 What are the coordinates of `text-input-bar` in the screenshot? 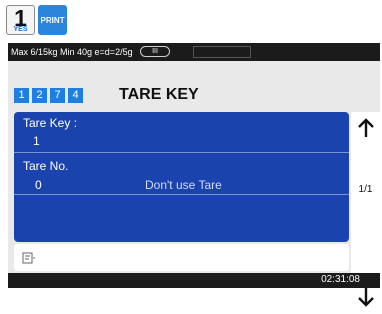 It's located at (181, 257).